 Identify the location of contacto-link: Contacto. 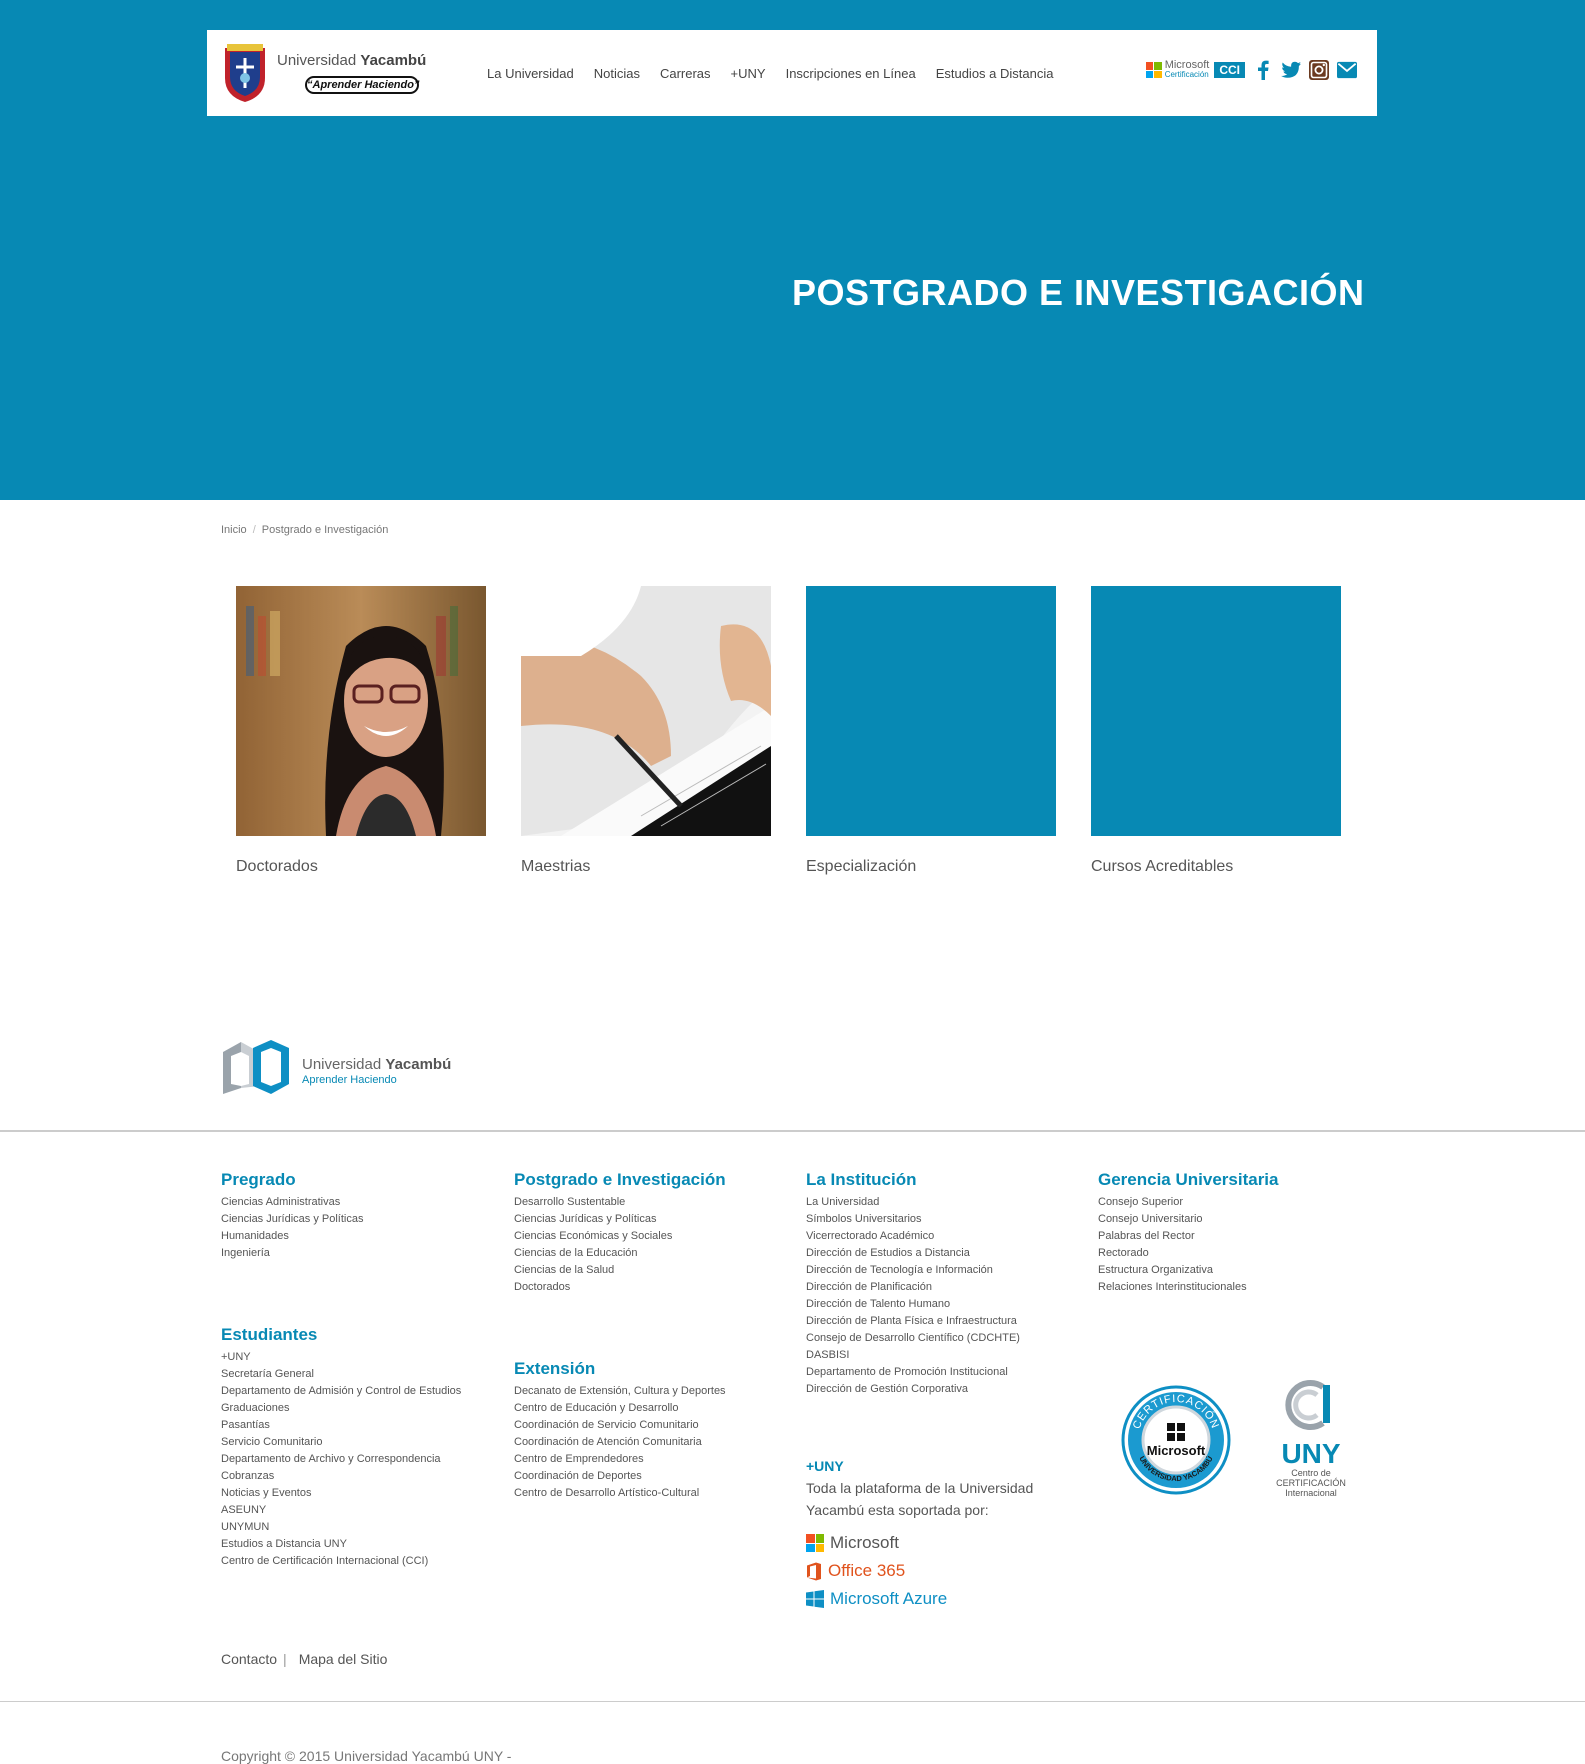
(249, 1659).